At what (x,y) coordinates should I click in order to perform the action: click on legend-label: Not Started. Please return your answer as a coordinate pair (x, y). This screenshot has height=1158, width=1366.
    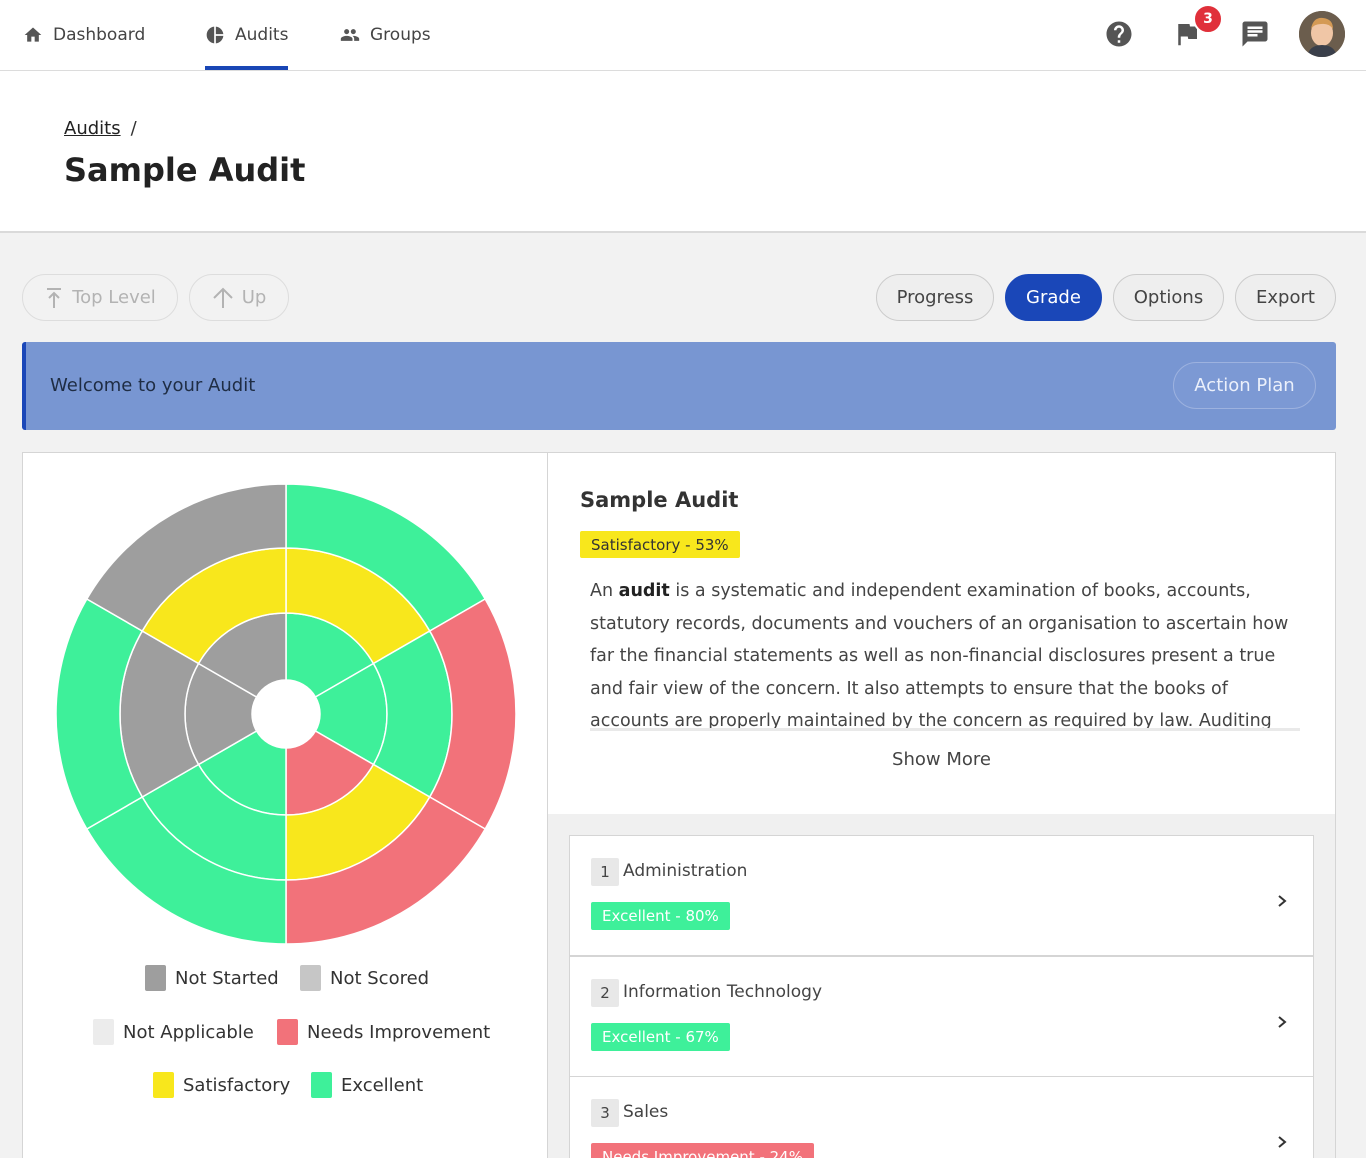
    Looking at the image, I should click on (227, 978).